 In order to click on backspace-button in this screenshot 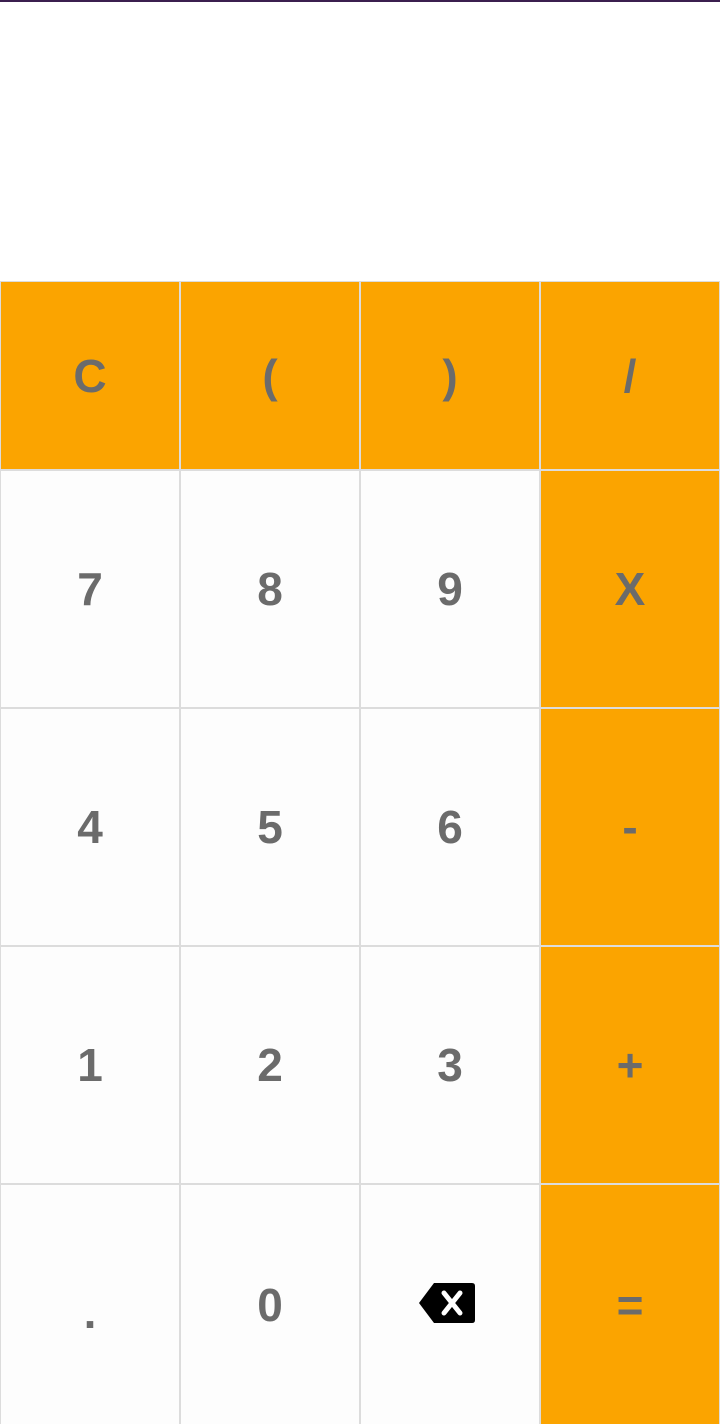, I will do `click(450, 1304)`.